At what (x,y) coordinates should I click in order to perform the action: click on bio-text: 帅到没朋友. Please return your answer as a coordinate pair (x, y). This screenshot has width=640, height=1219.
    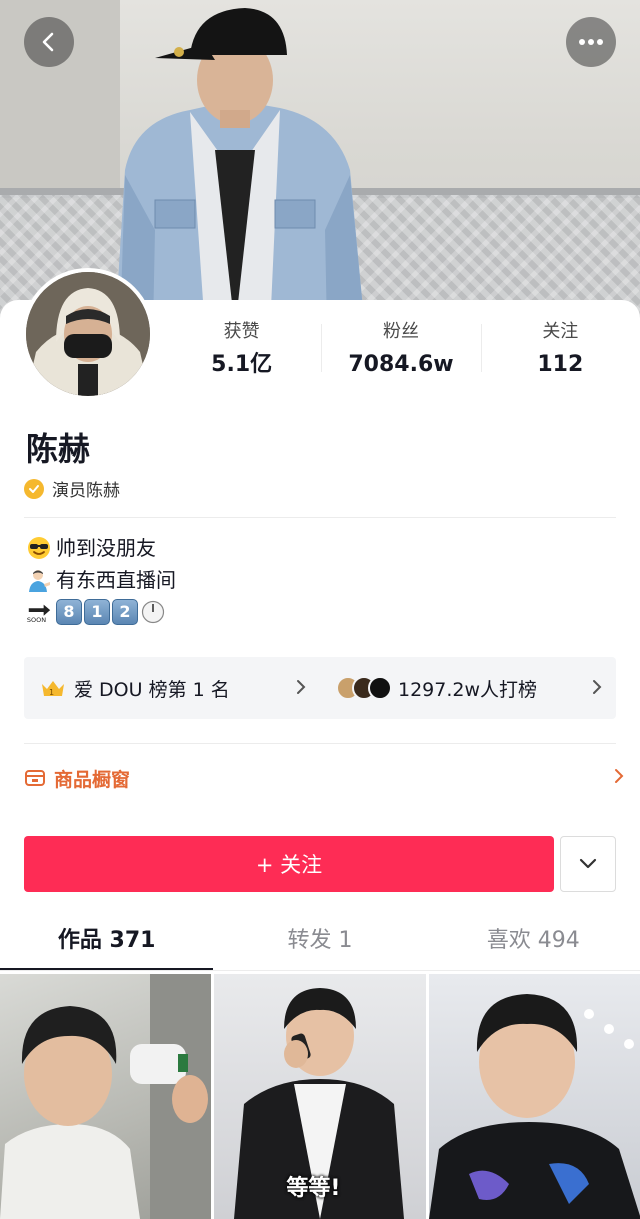
    Looking at the image, I should click on (106, 548).